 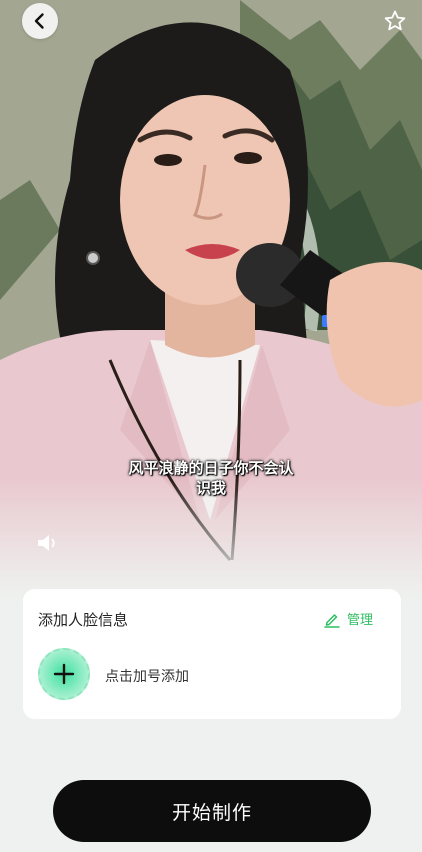 I want to click on back-button, so click(x=40, y=21).